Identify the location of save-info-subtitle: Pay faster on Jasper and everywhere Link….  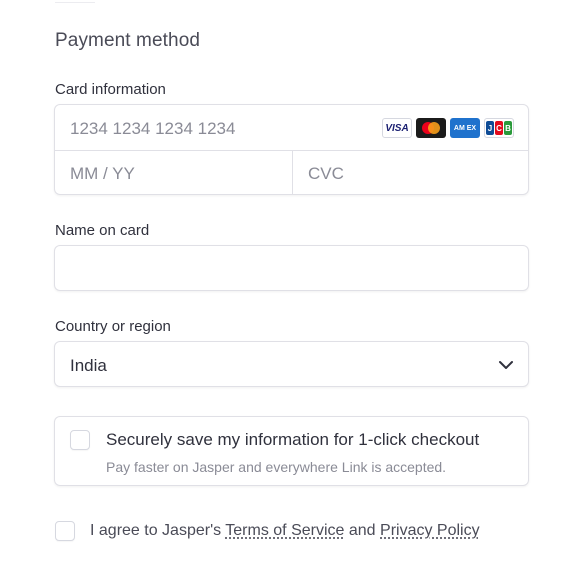
(276, 467).